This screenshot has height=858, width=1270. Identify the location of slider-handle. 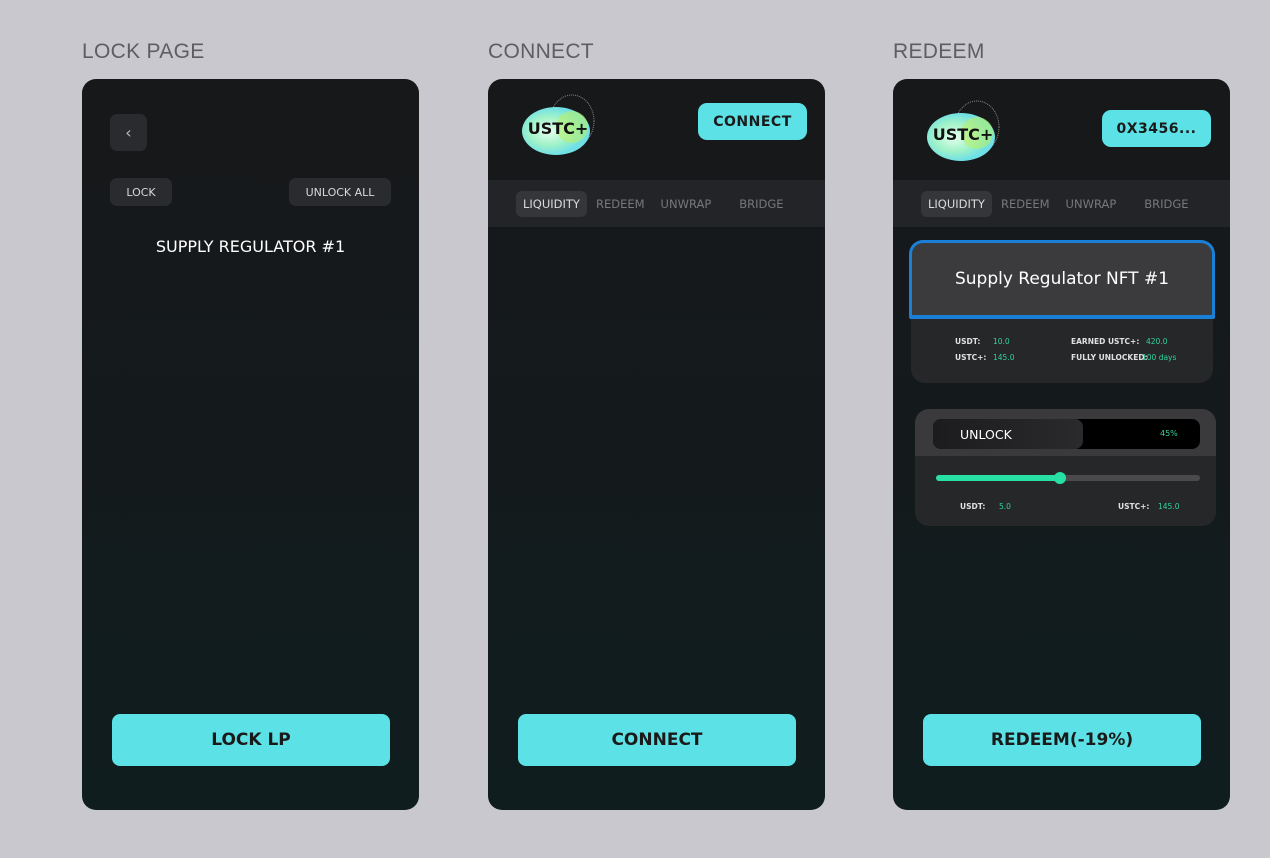
(1060, 478).